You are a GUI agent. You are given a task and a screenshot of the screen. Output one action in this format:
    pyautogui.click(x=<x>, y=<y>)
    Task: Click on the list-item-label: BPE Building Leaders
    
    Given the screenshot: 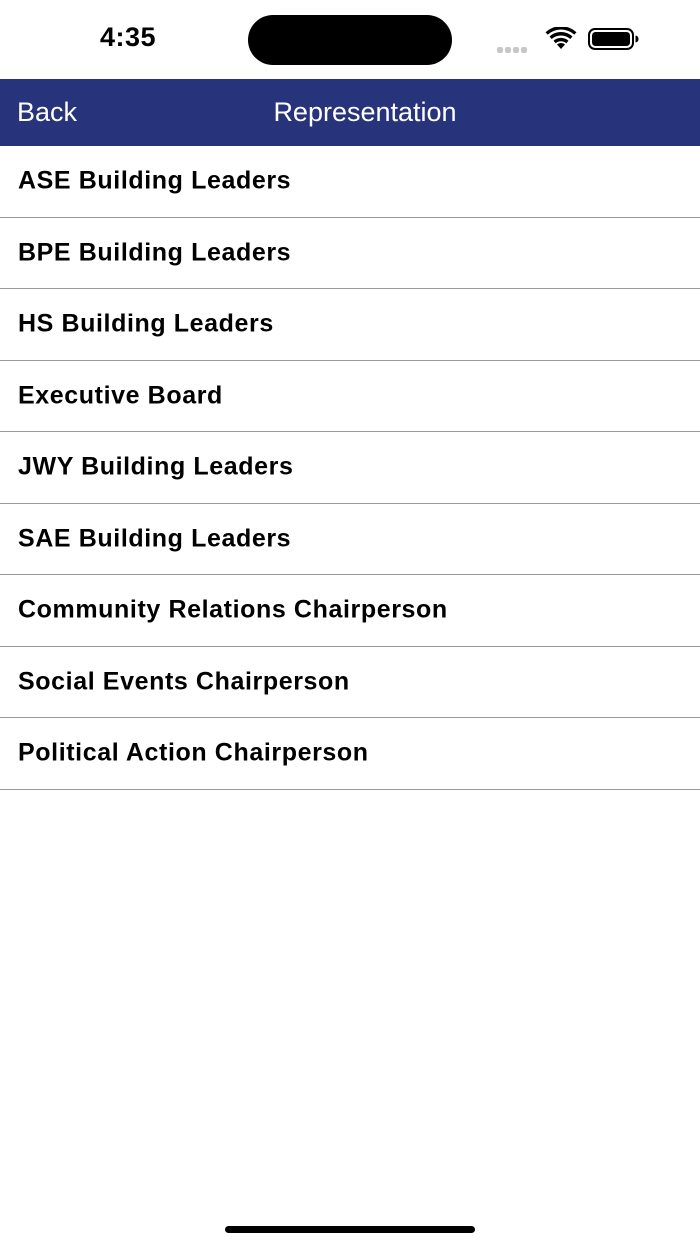 What is the action you would take?
    pyautogui.click(x=155, y=252)
    